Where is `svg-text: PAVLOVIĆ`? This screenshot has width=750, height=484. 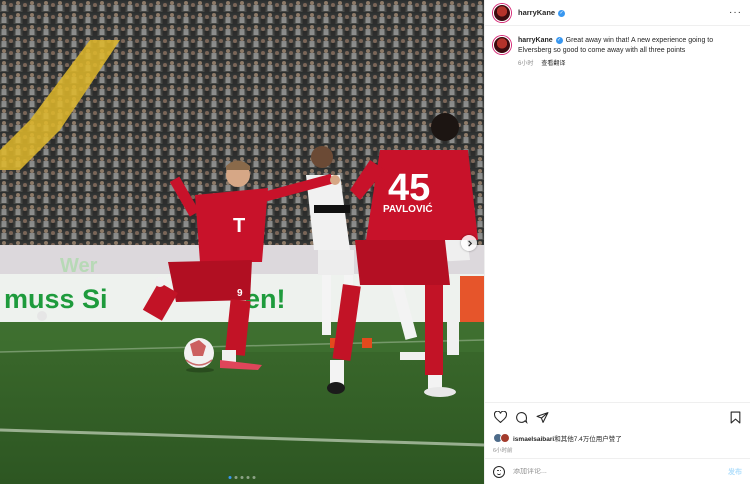
svg-text: PAVLOVIĆ is located at coordinates (408, 208).